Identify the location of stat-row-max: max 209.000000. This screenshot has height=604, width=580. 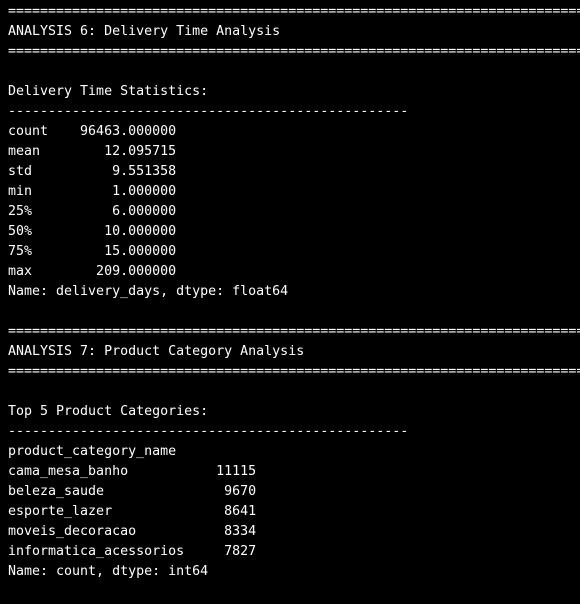
(92, 271).